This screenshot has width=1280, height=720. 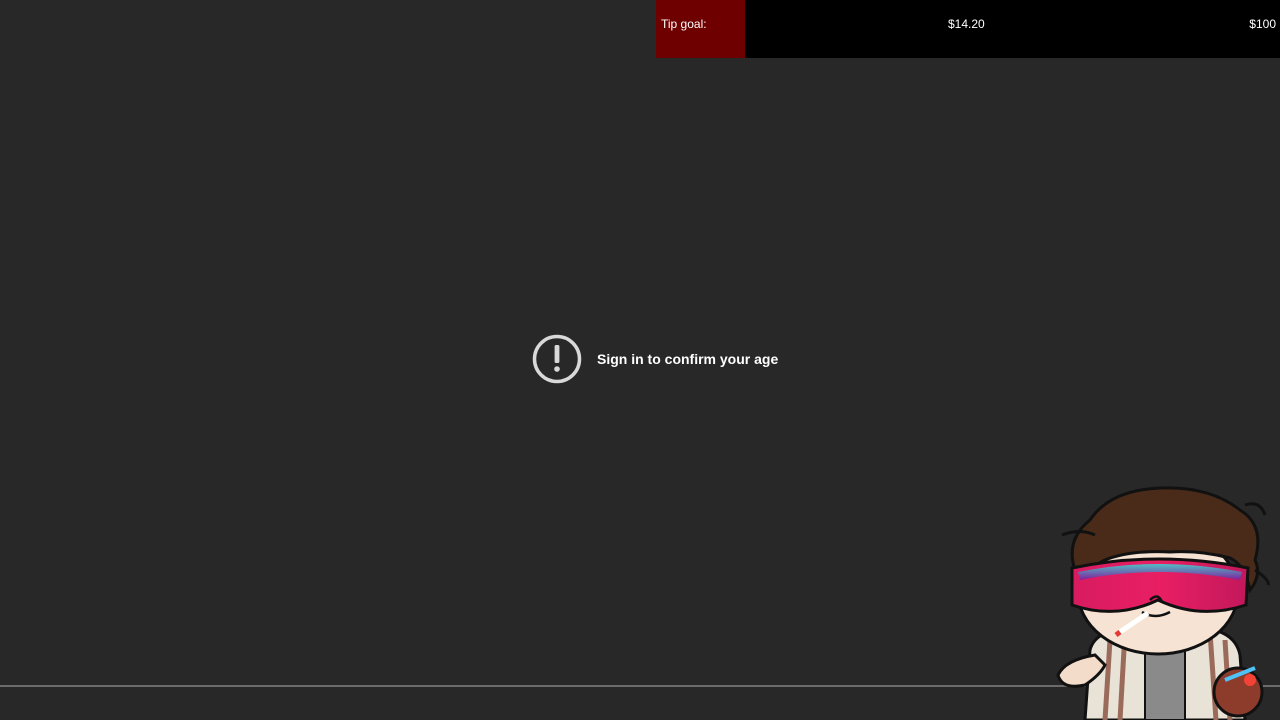 I want to click on alert-circle-icon, so click(x=557, y=359).